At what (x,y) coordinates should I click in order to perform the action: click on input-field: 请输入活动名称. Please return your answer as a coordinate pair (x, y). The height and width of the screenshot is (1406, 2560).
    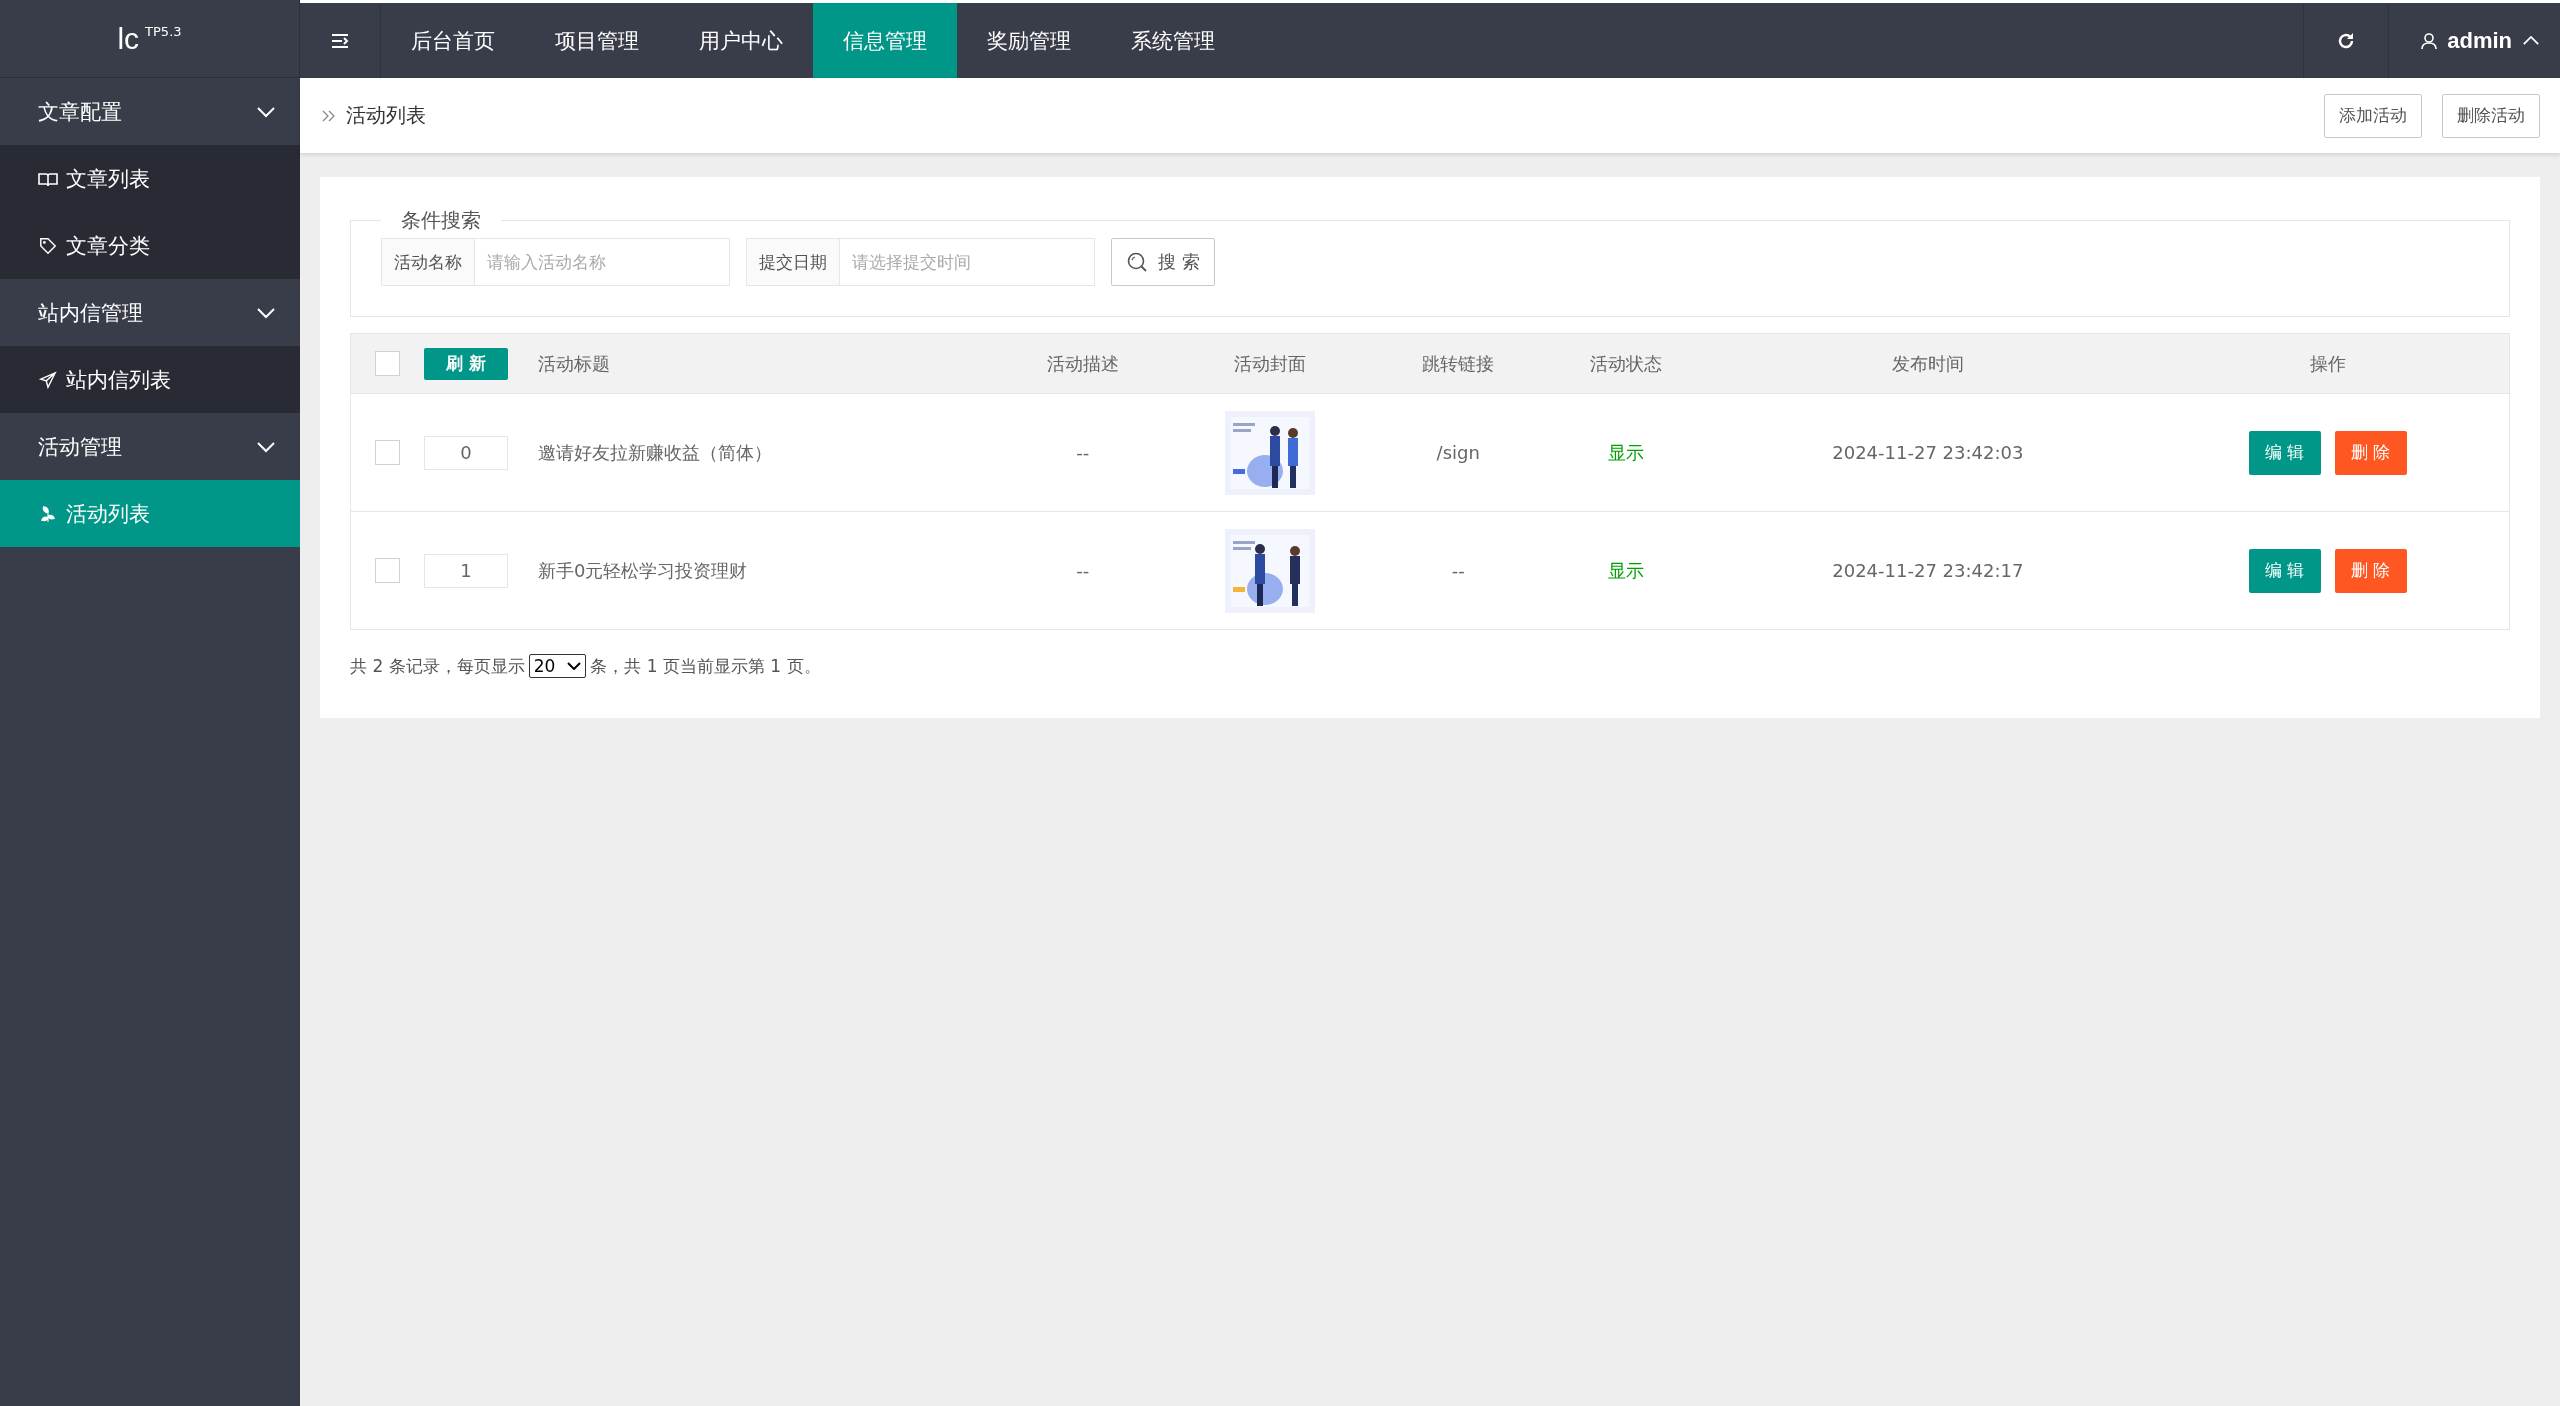
    Looking at the image, I should click on (602, 262).